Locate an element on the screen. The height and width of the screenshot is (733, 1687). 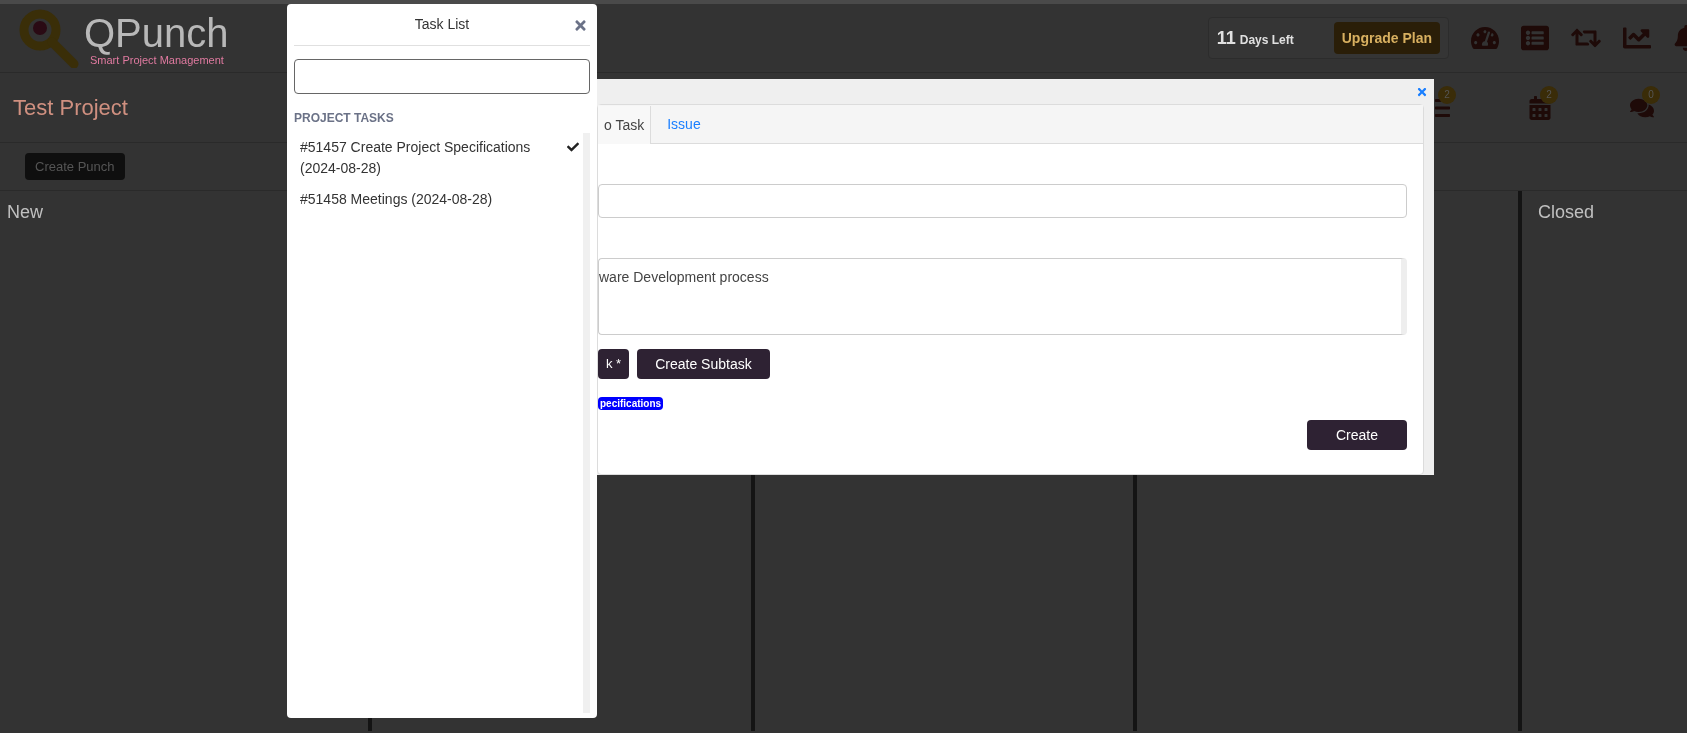
logo-tagline: Smart Project Management is located at coordinates (157, 60).